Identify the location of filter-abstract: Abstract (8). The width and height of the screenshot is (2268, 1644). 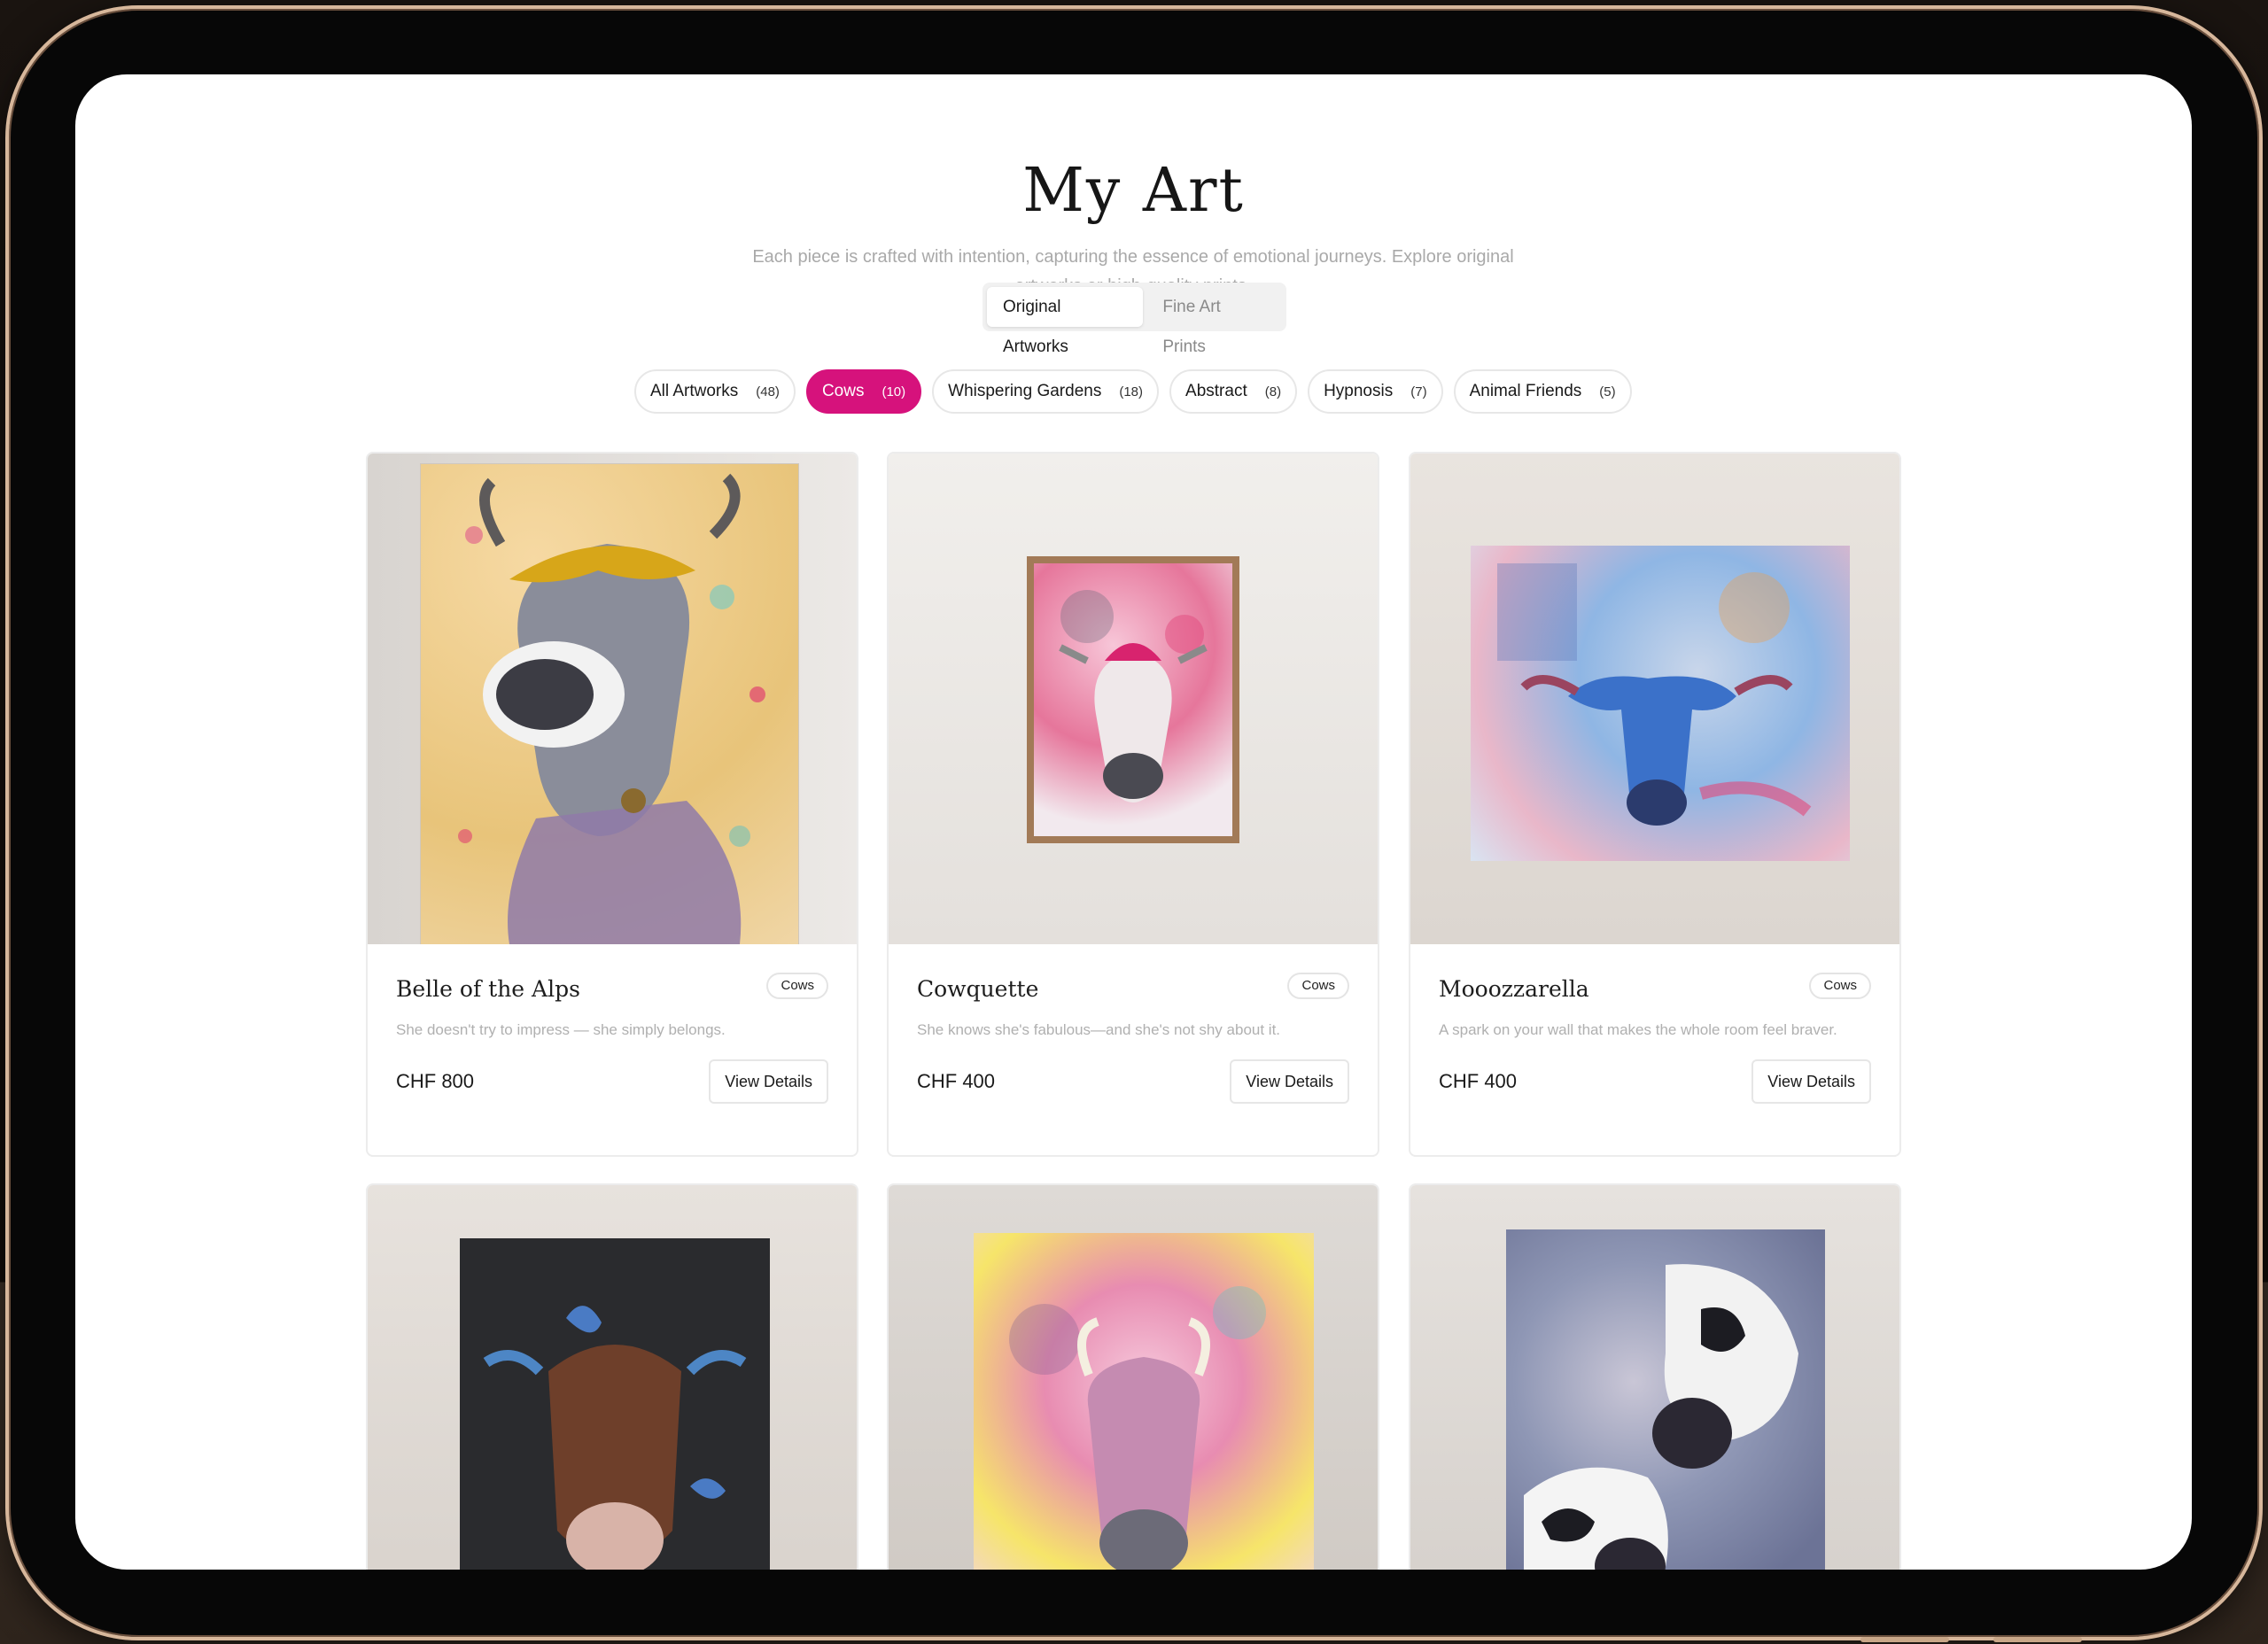
(1233, 391).